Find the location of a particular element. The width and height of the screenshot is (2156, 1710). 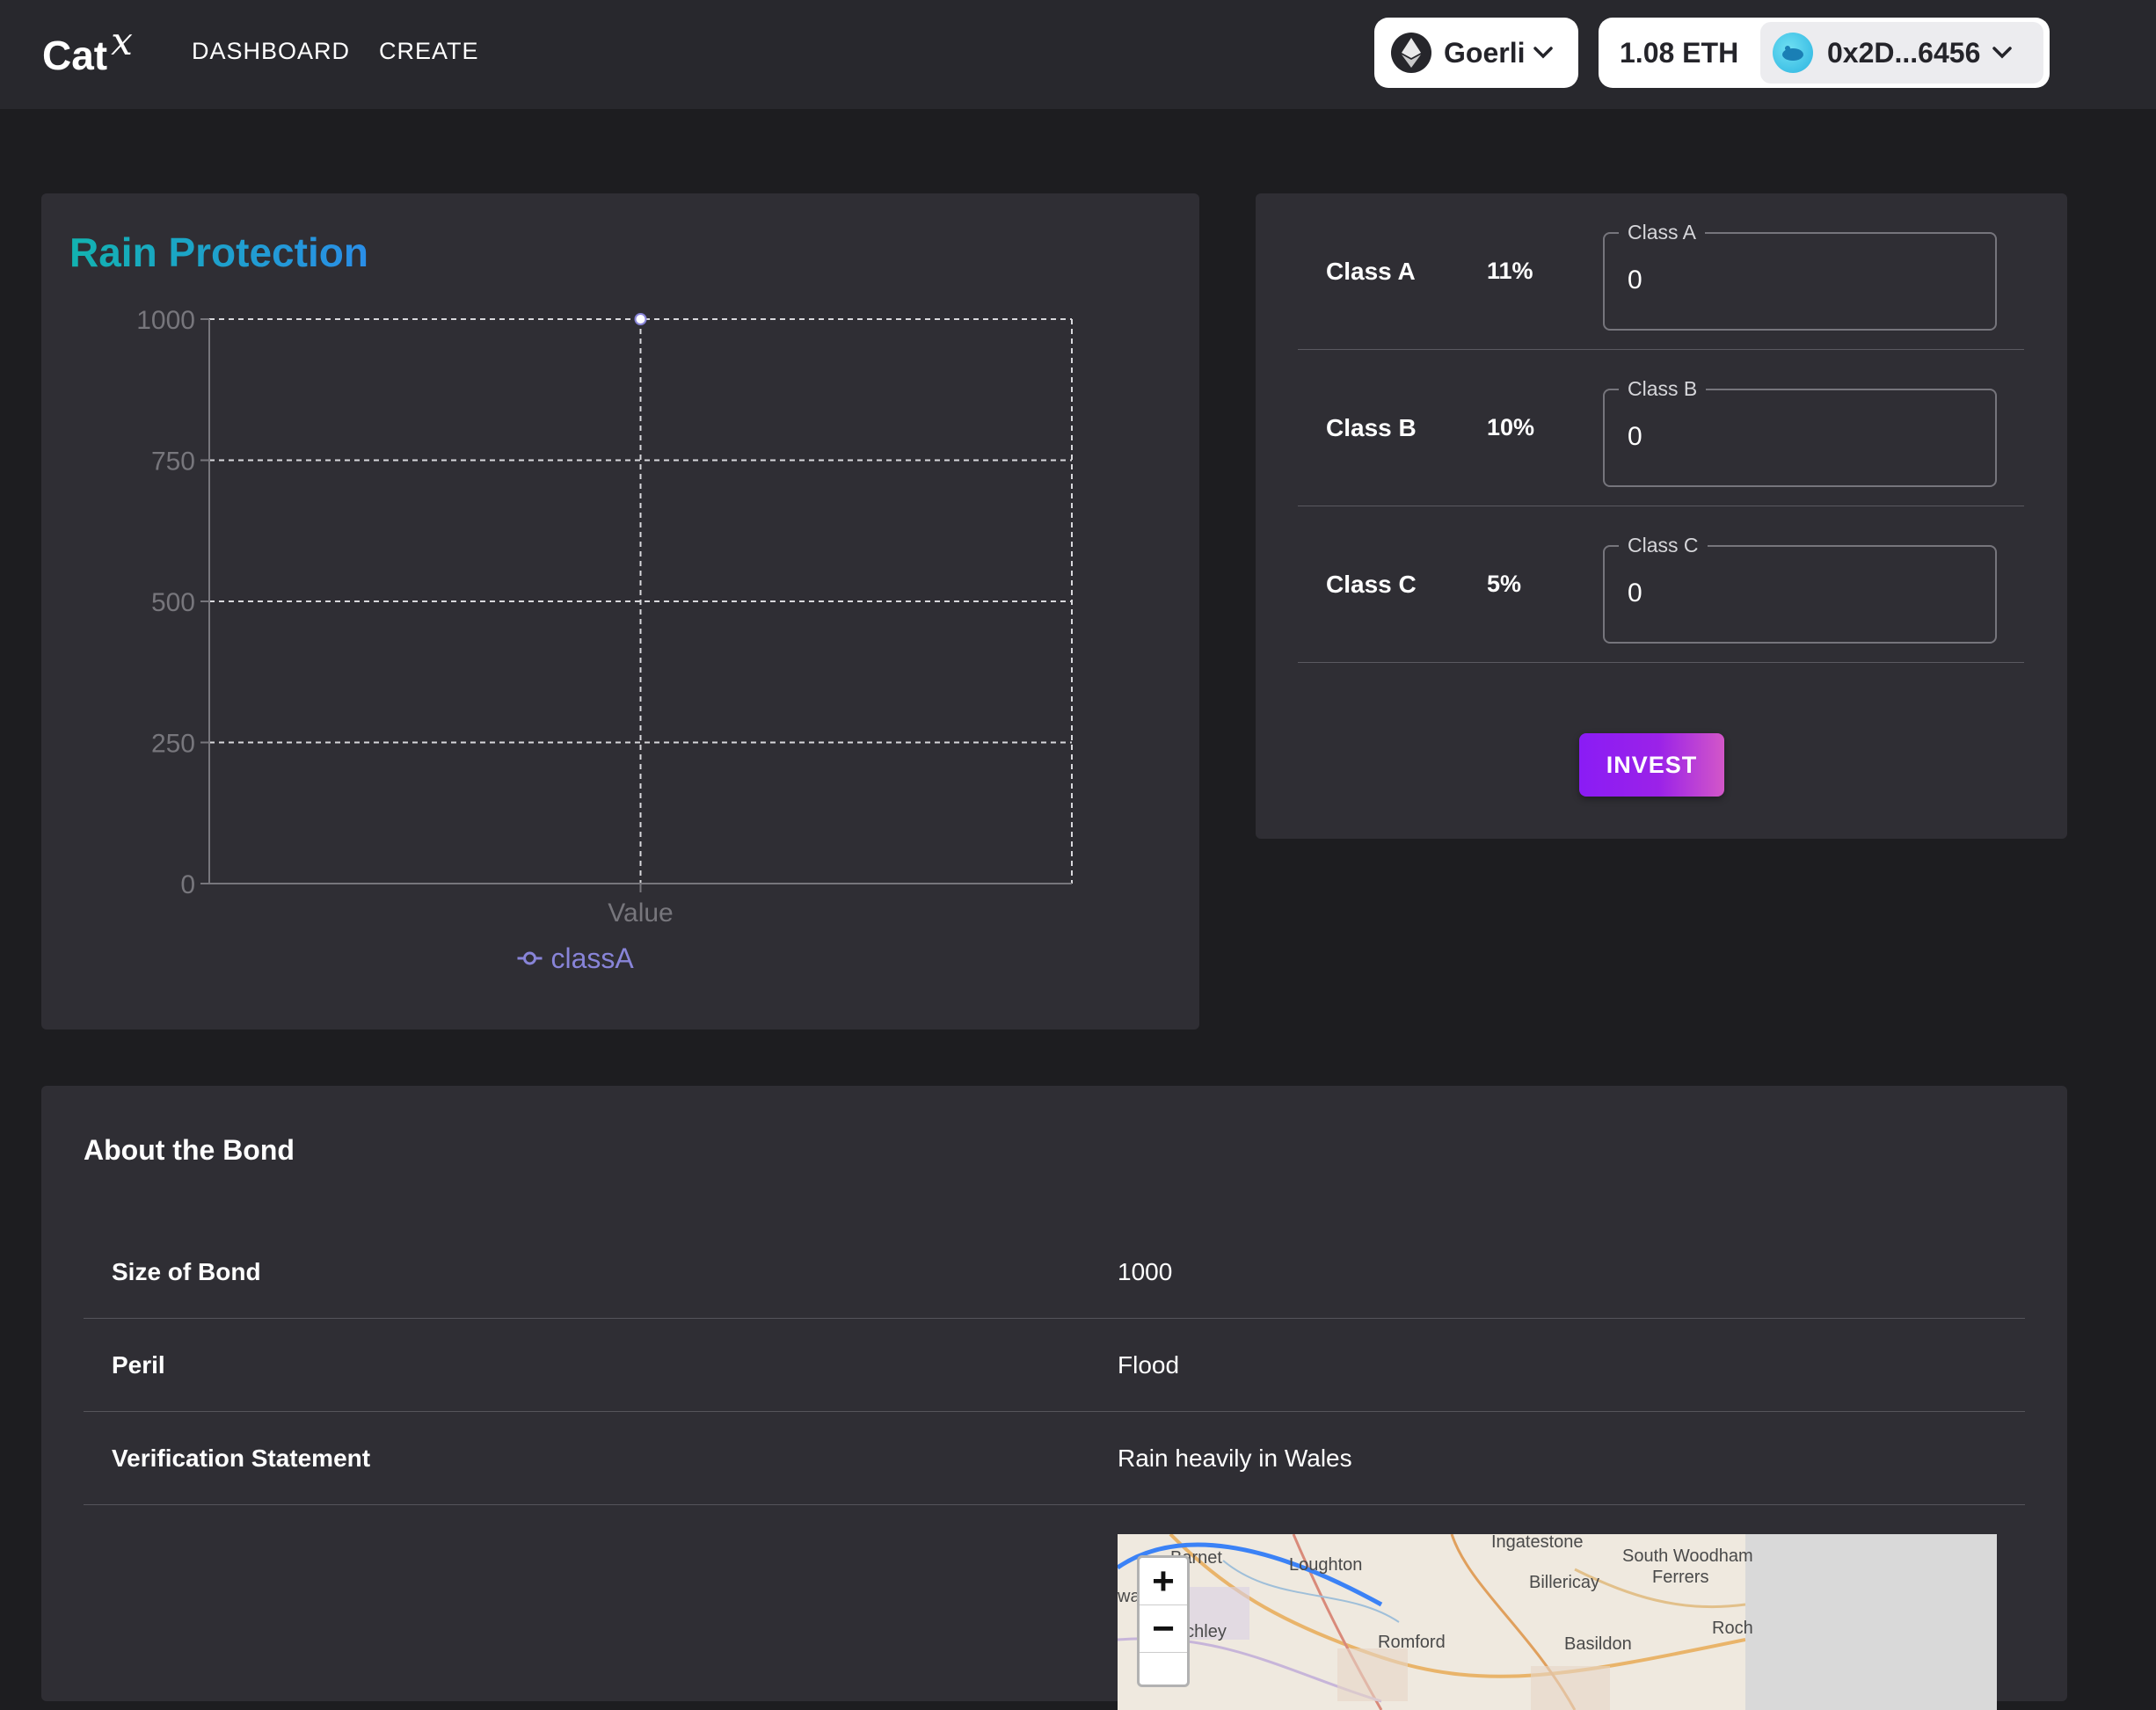

logo-superscript: 𝑥 is located at coordinates (122, 41).